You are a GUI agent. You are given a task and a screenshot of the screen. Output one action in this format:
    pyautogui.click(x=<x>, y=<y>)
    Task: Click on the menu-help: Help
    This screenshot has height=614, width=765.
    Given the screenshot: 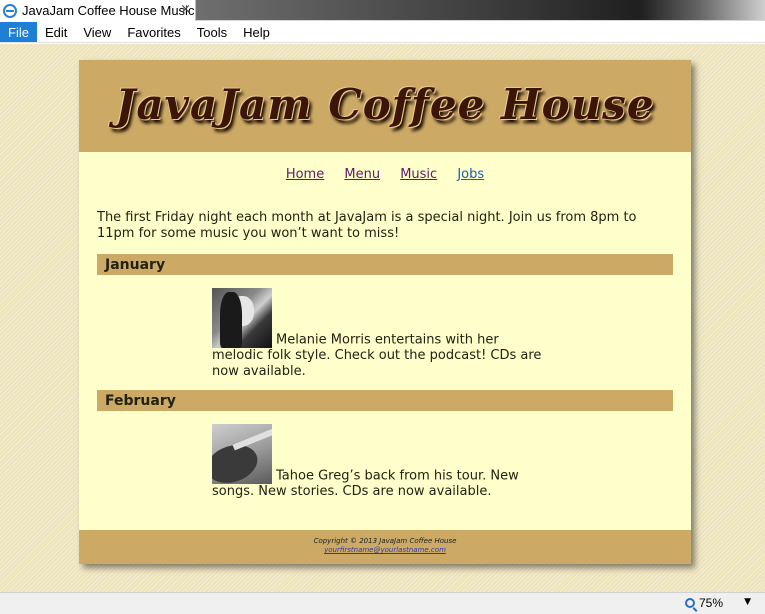 What is the action you would take?
    pyautogui.click(x=256, y=32)
    